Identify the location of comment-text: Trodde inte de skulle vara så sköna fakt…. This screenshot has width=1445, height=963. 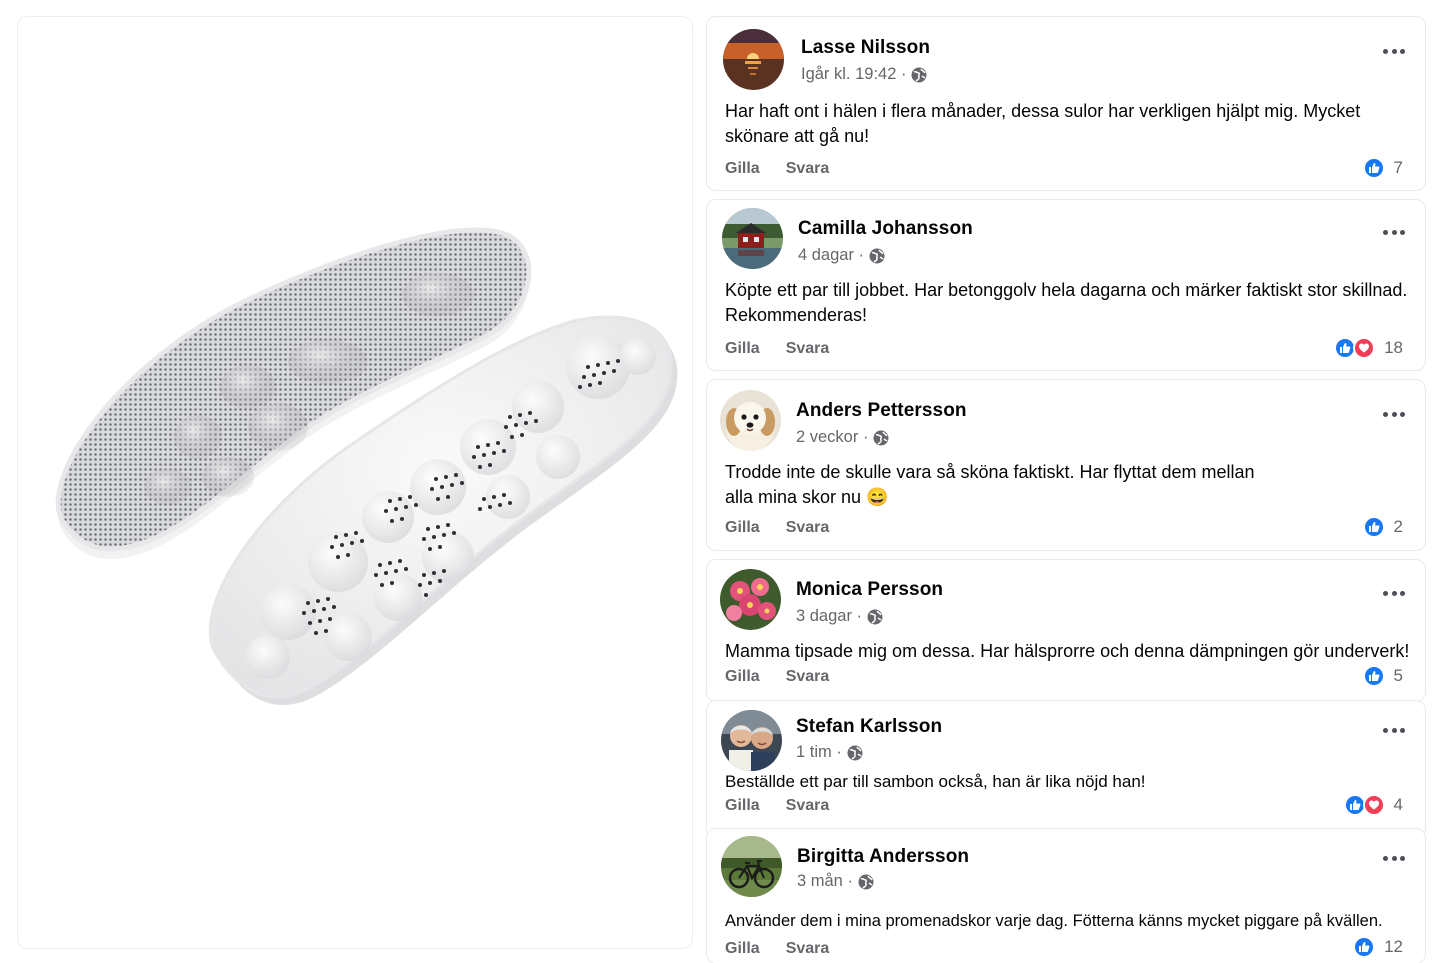
(990, 484).